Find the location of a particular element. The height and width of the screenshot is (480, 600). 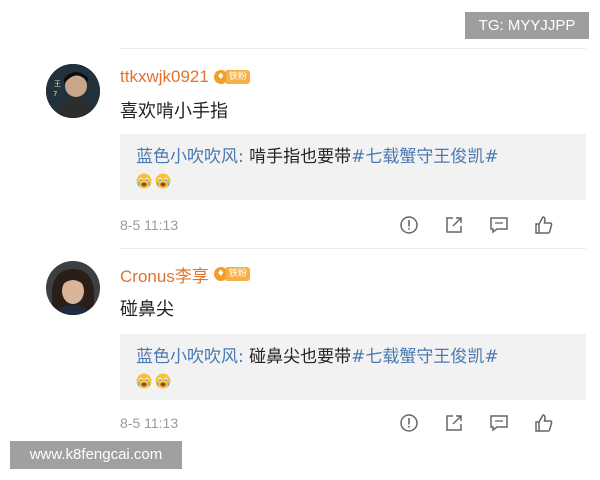

reply-line: 蓝色小吹吹风: 碰鼻尖也要带#七载蟹守王俊凯# is located at coordinates (317, 354).